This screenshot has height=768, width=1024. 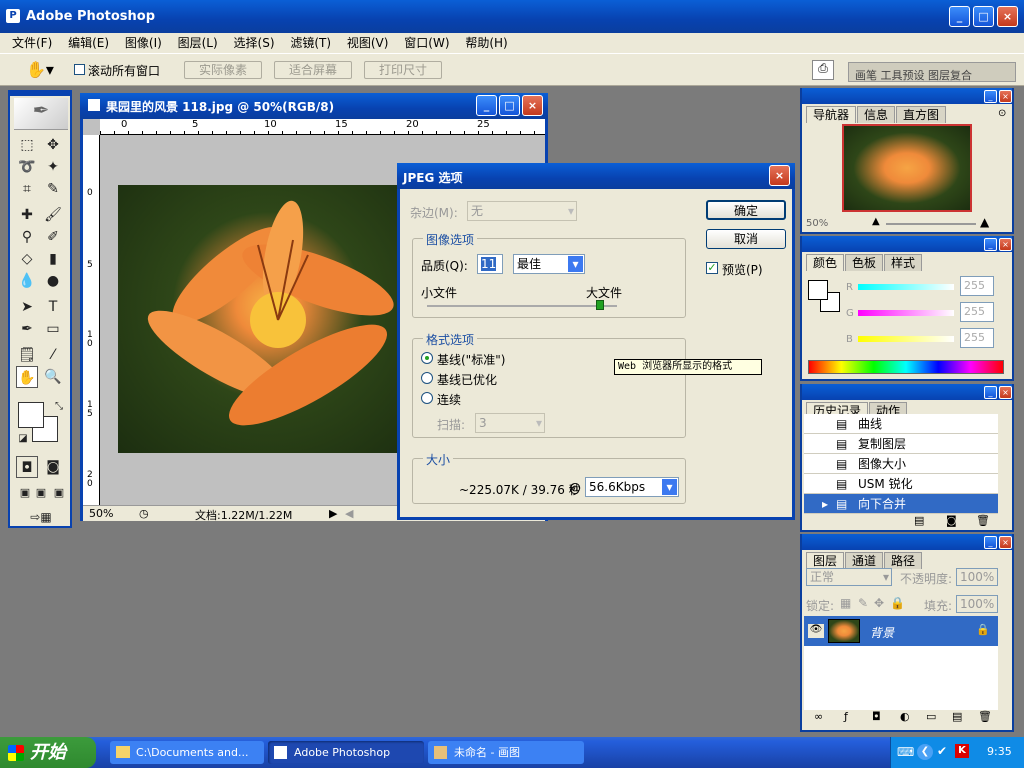 What do you see at coordinates (901, 631) in the screenshot?
I see `layer-row-background: 👁 背景 🔒` at bounding box center [901, 631].